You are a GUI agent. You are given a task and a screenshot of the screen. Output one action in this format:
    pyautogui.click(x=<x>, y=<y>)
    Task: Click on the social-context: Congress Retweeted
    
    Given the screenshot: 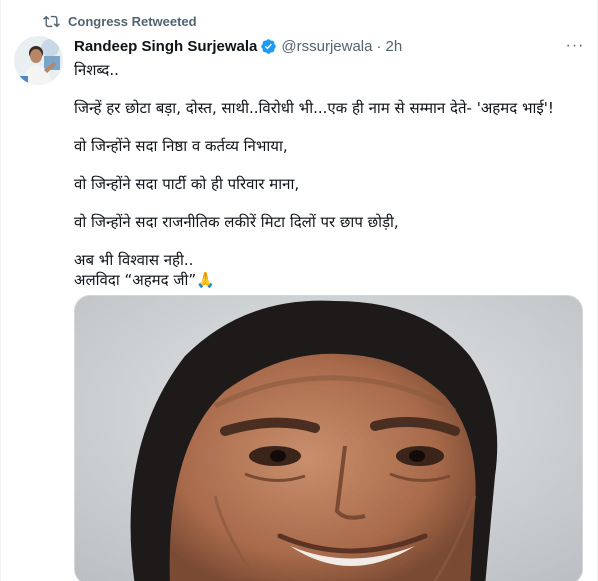 What is the action you would take?
    pyautogui.click(x=120, y=21)
    